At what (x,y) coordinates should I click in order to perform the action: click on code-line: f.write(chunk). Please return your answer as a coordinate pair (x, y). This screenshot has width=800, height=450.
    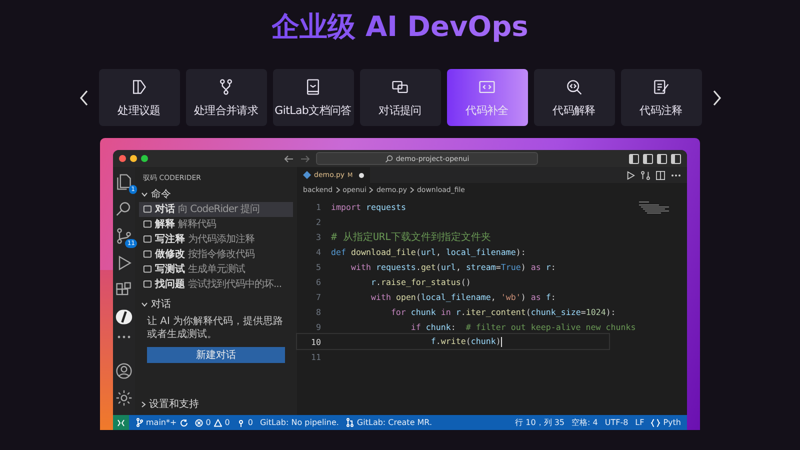
    Looking at the image, I should click on (466, 341).